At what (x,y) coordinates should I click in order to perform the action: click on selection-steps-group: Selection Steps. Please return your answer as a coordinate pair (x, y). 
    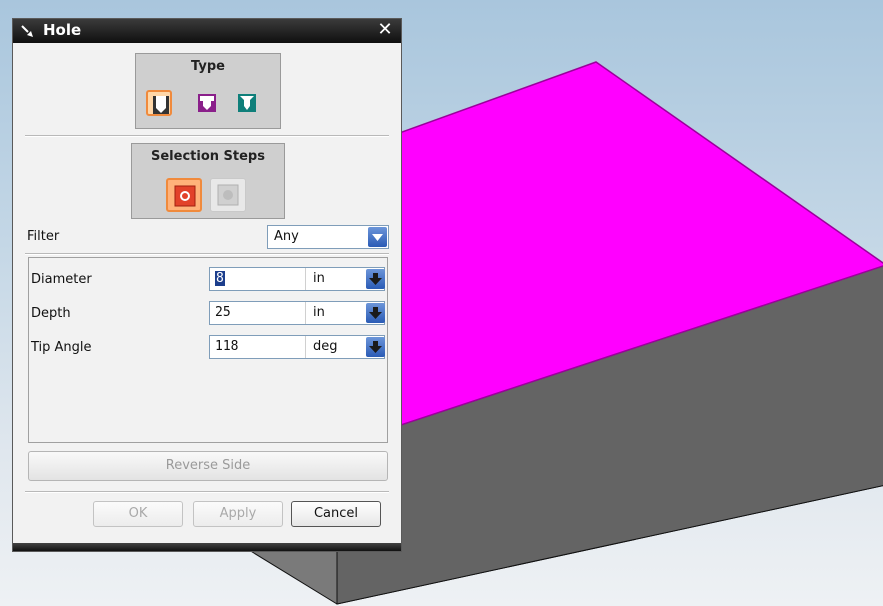
    Looking at the image, I should click on (208, 181).